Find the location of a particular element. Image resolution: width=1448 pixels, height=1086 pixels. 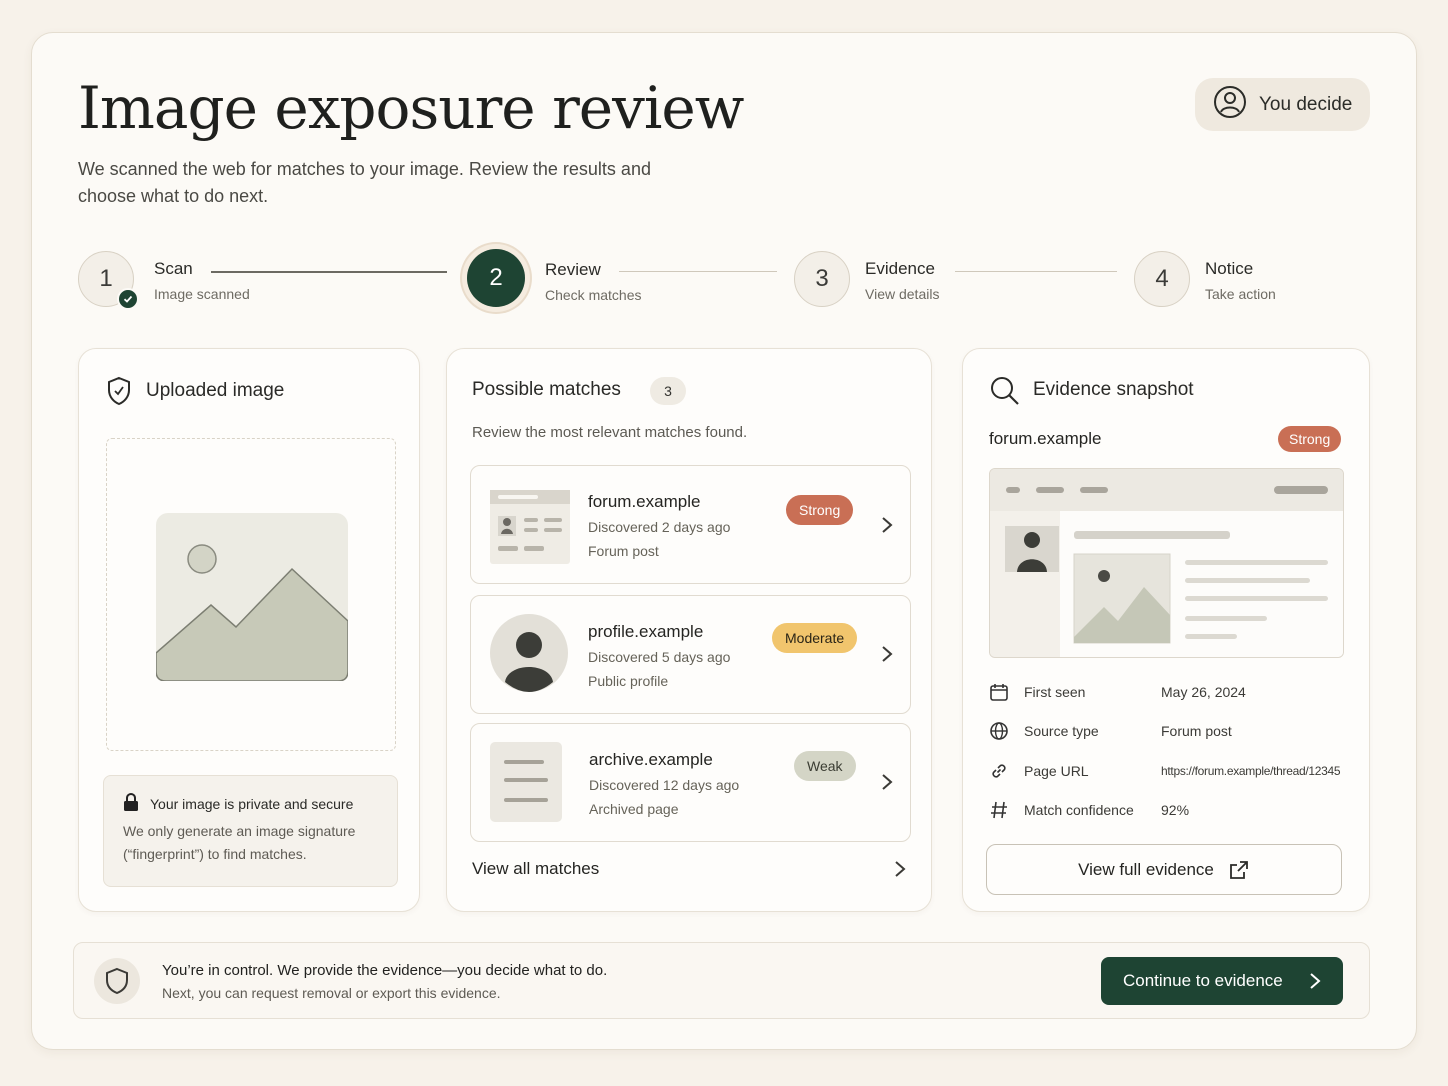

step-evidence: 3 Evidence View details is located at coordinates (866, 279).